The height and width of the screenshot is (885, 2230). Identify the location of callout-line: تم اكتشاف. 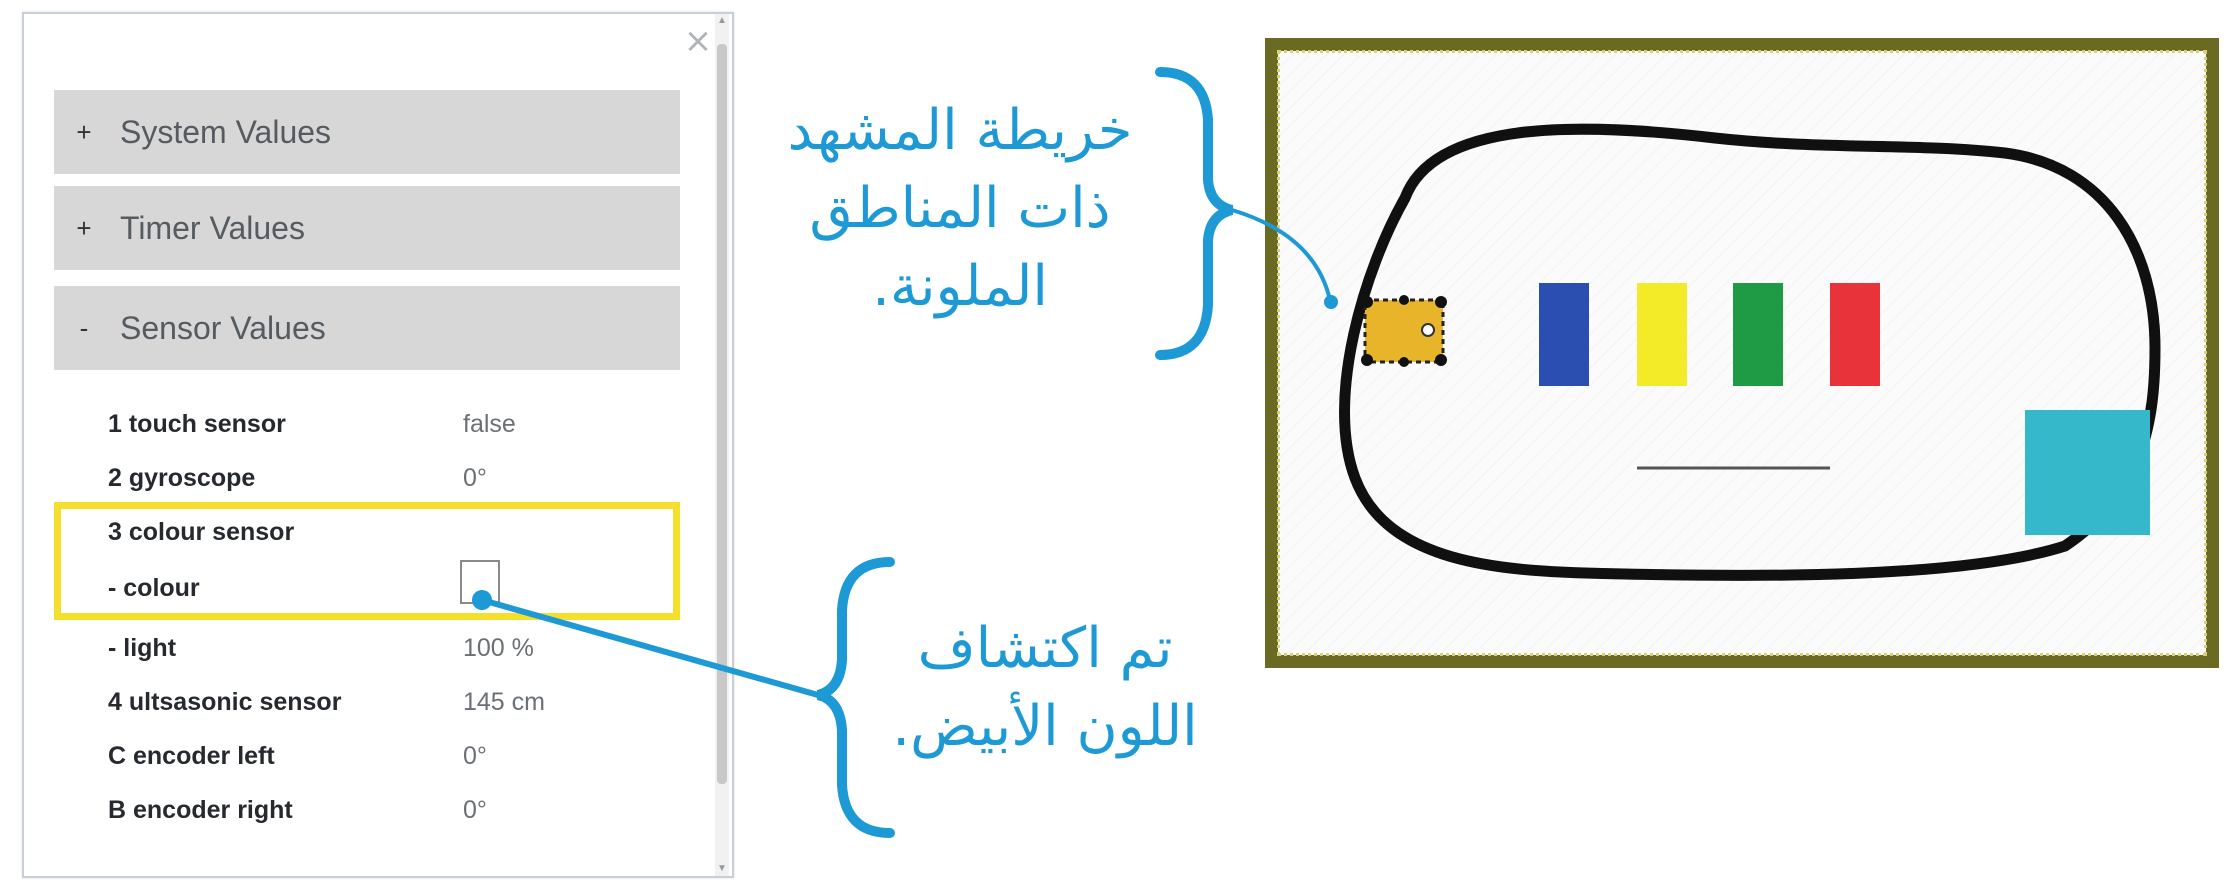
(1045, 648).